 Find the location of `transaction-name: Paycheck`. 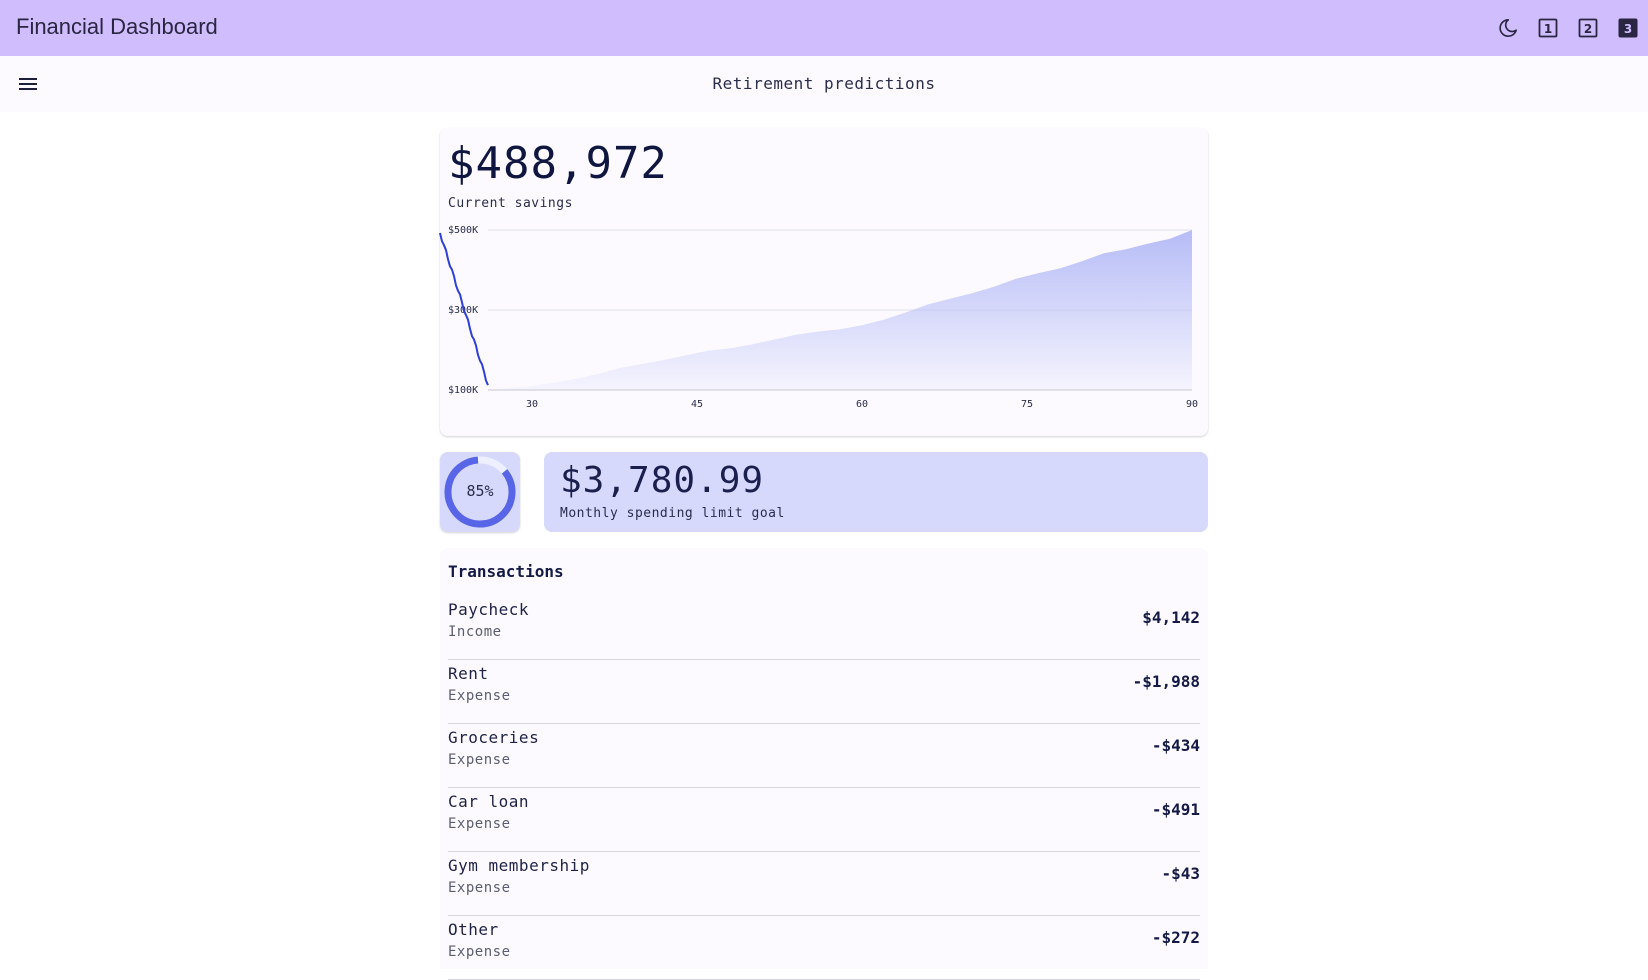

transaction-name: Paycheck is located at coordinates (489, 609).